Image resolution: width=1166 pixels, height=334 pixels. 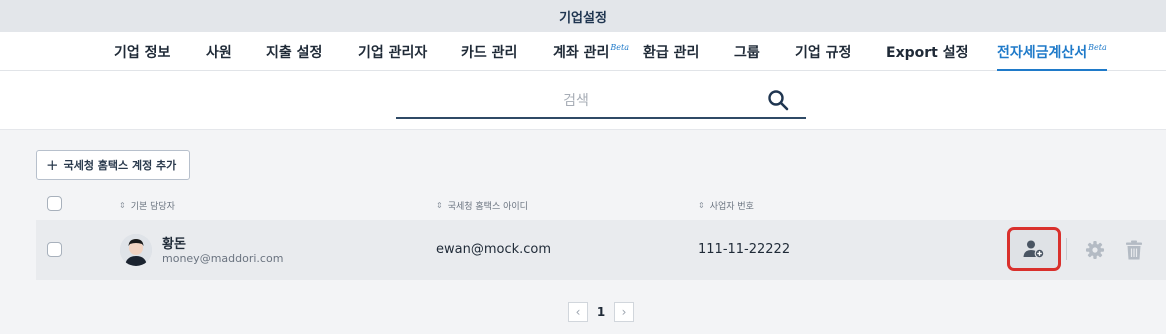 I want to click on pagination-prev-button: ‹, so click(x=578, y=312).